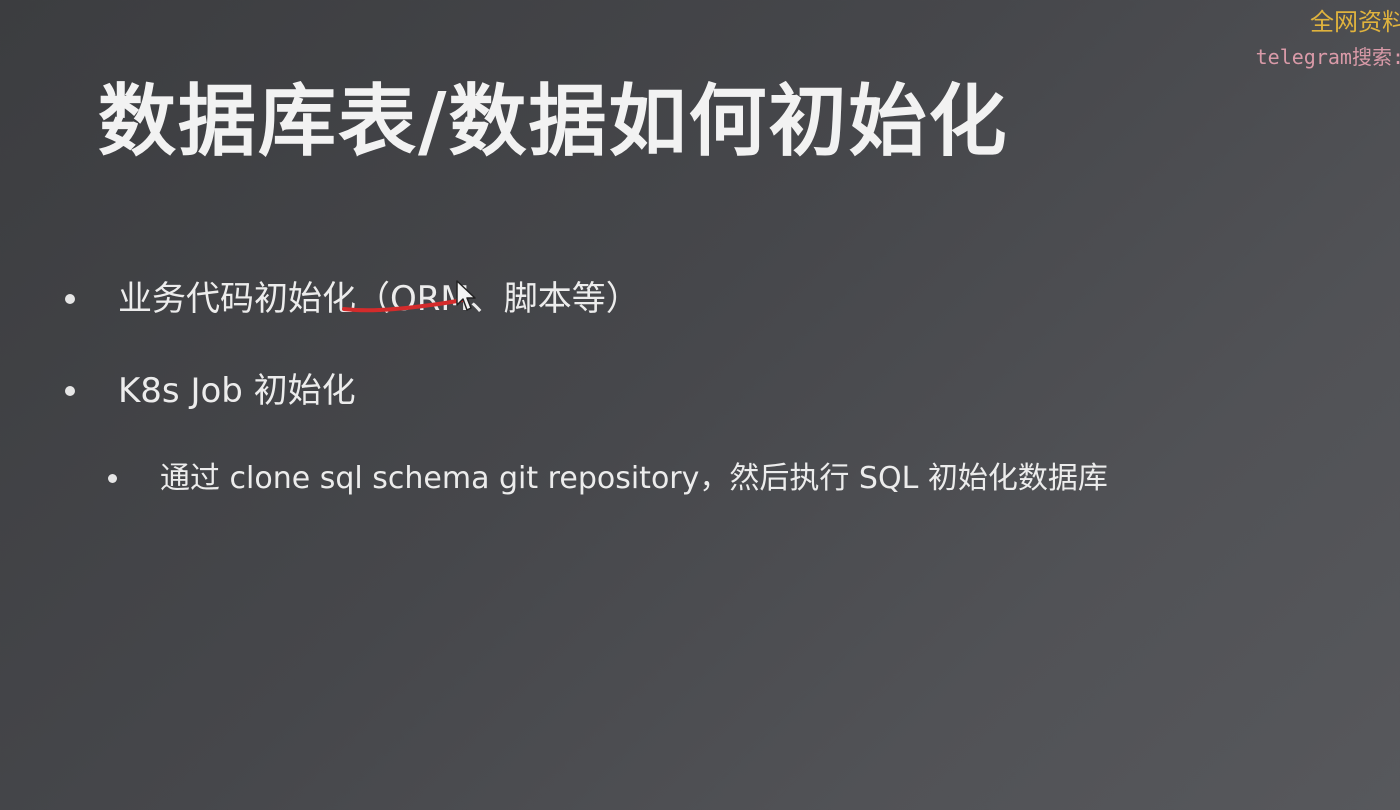 The width and height of the screenshot is (1400, 810). I want to click on pointer-cursor-icon, so click(466, 295).